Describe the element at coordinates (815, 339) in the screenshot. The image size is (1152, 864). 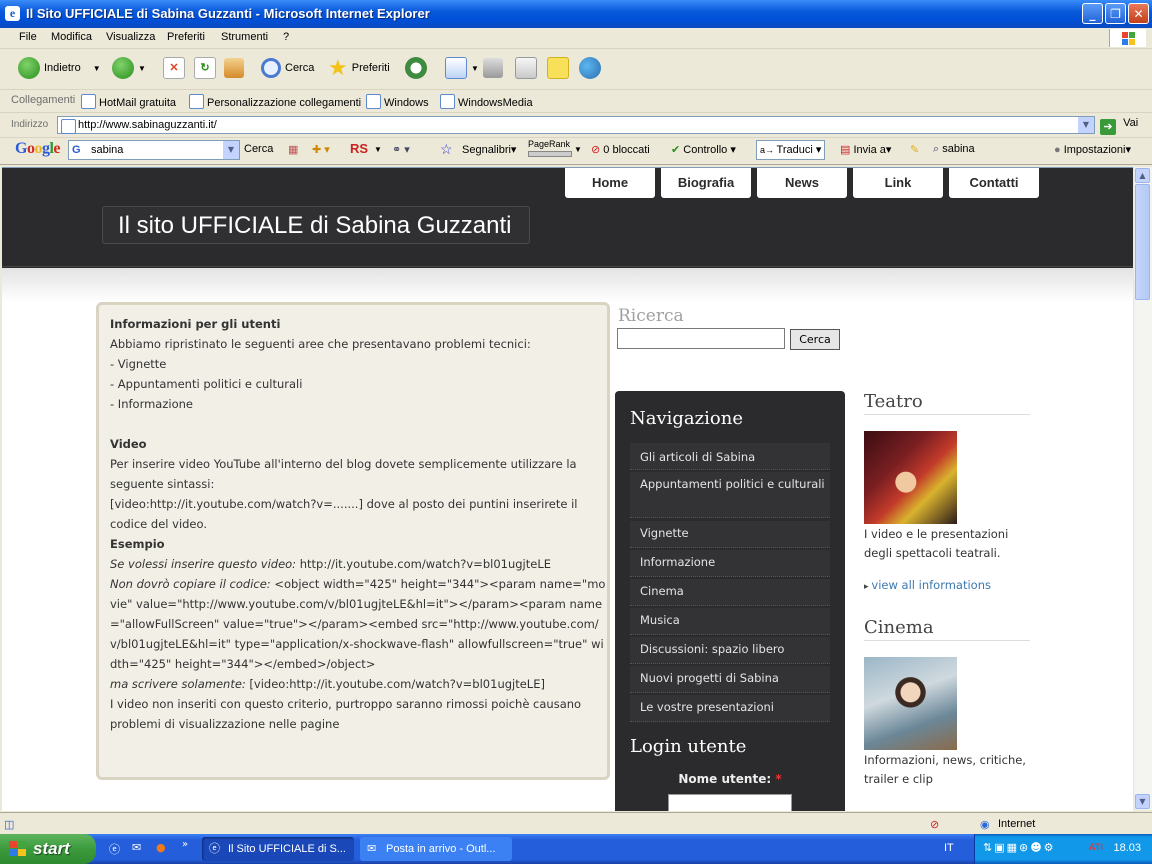
I see `site-search-button: Cerca` at that location.